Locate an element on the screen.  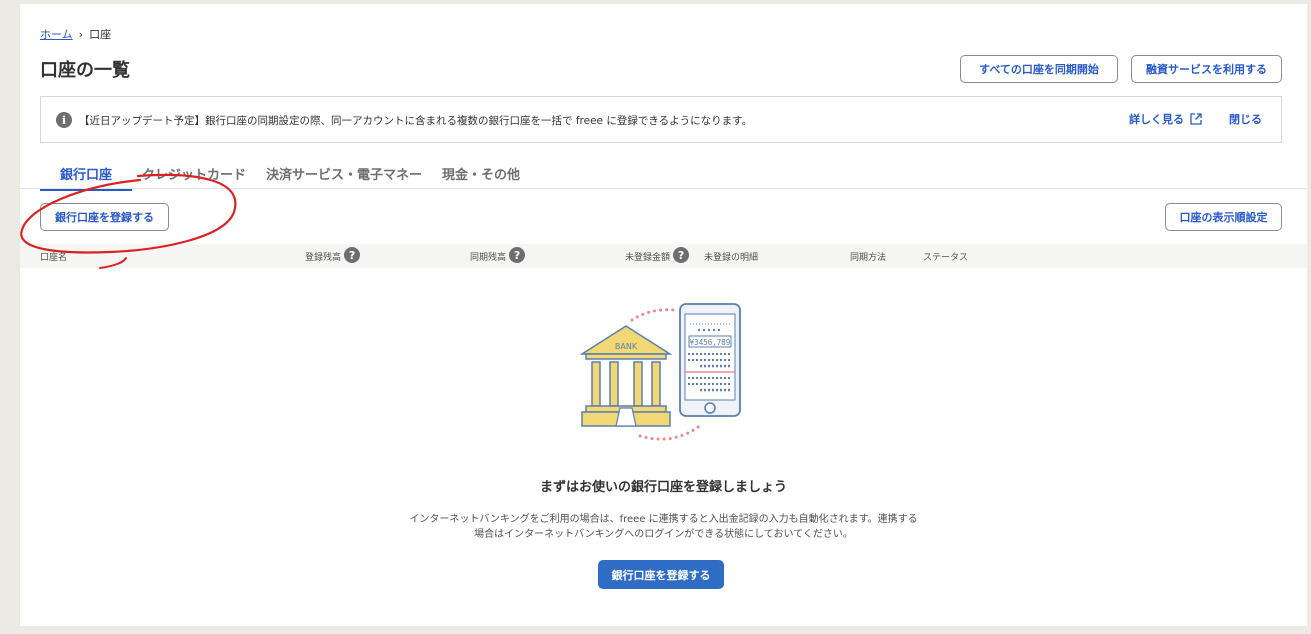
chevron-right-icon: › is located at coordinates (81, 34).